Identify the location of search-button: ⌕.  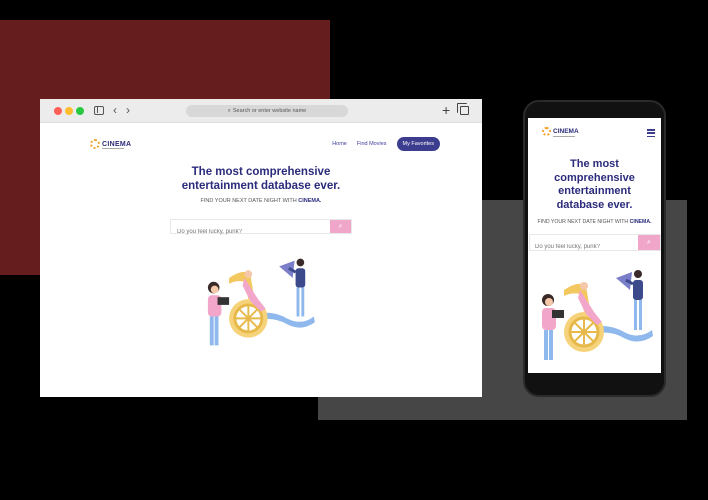
(340, 226).